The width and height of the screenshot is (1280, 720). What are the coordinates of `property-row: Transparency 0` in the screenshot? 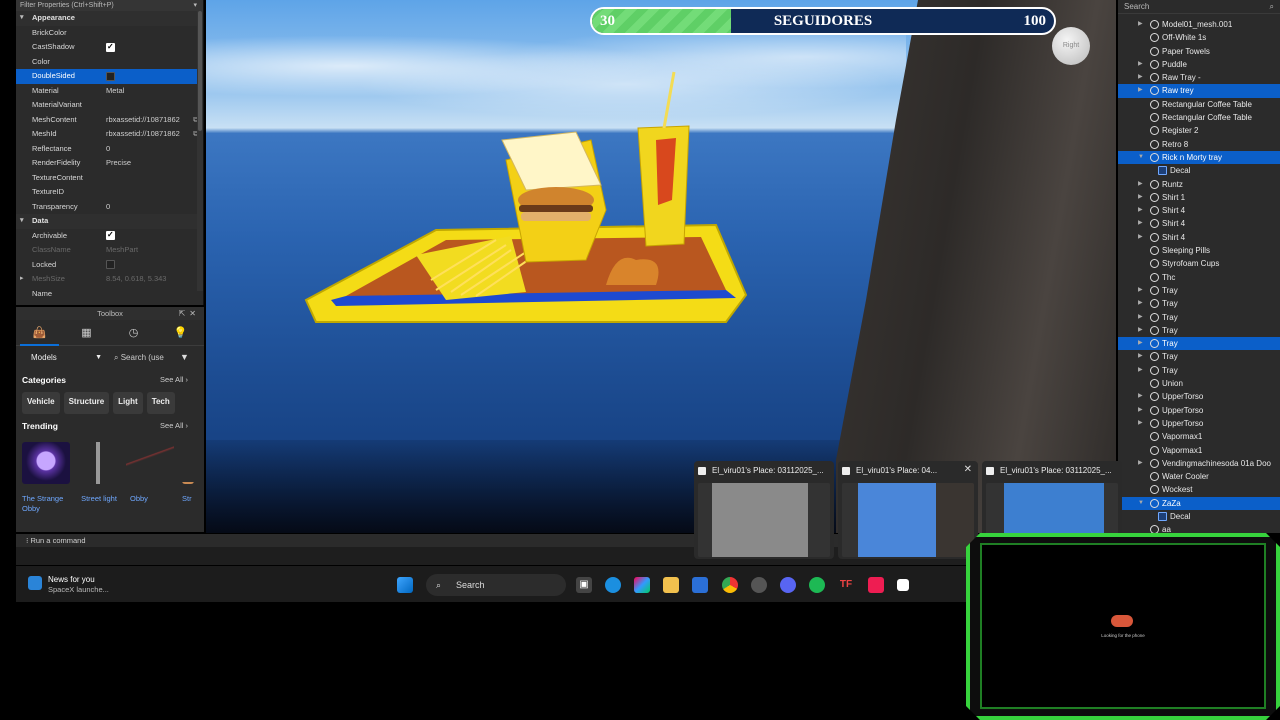 It's located at (109, 207).